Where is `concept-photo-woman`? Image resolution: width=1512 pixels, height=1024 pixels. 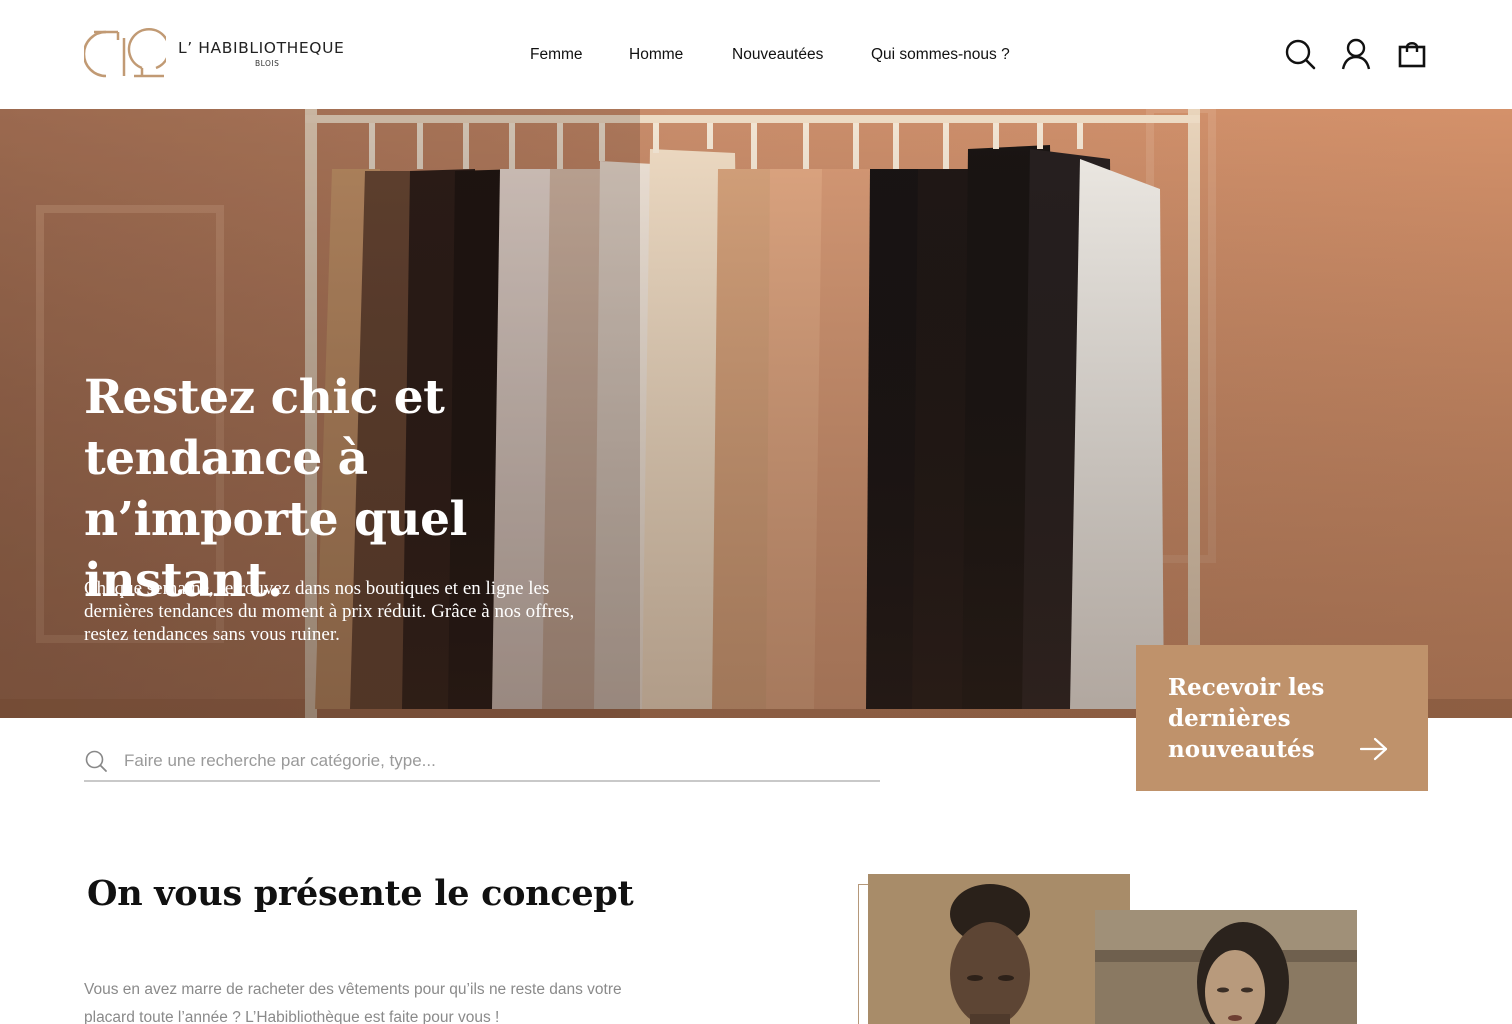
concept-photo-woman is located at coordinates (1226, 967).